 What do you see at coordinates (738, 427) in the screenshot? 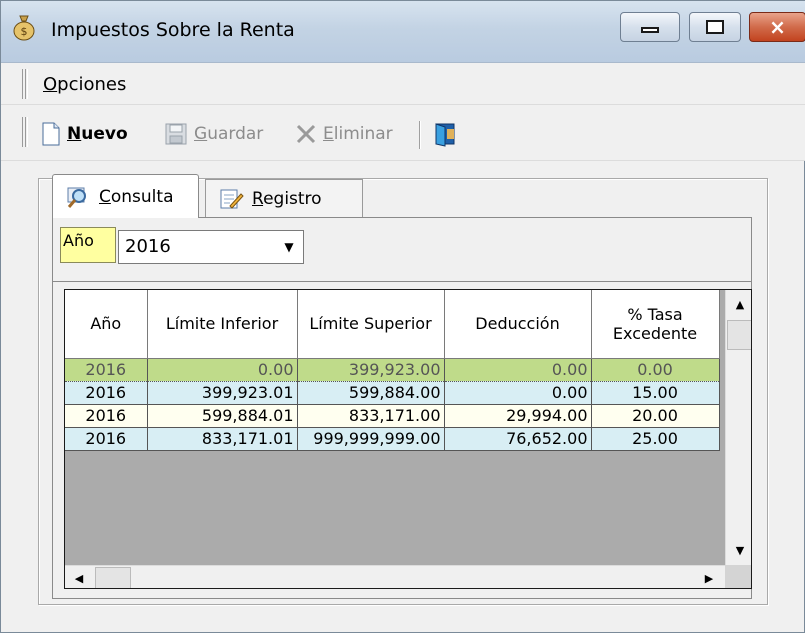
I see `vertical-scrollbar: ▲ ▼` at bounding box center [738, 427].